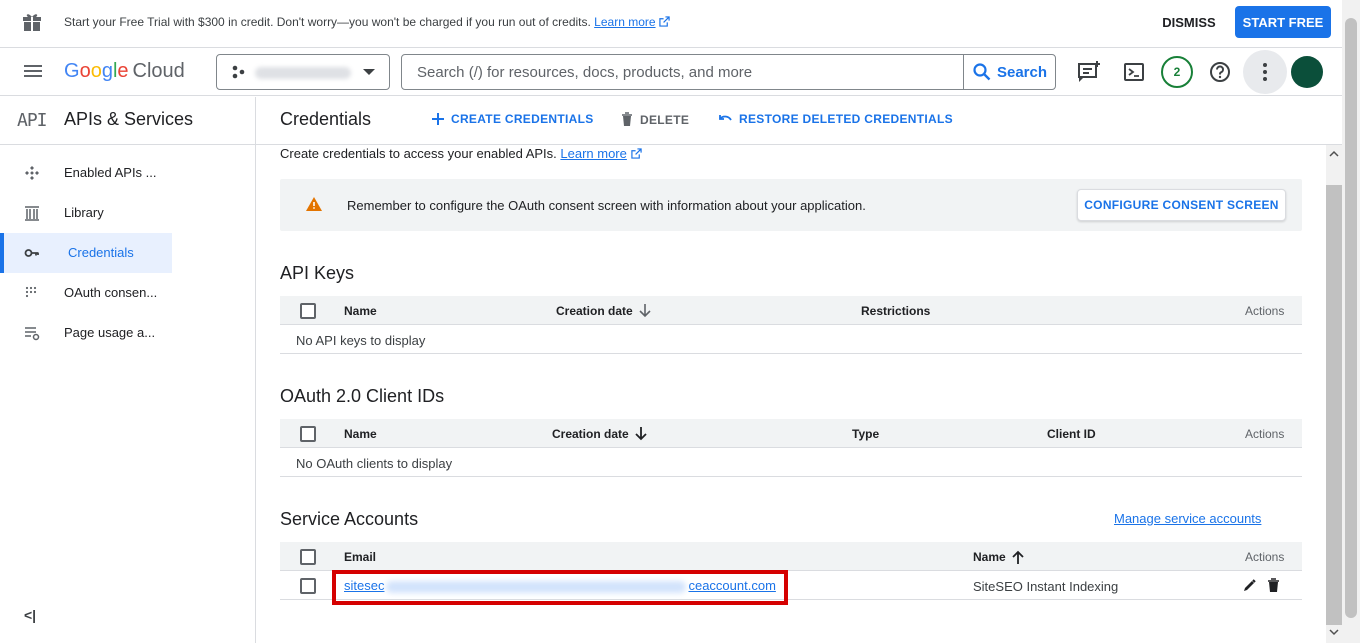  Describe the element at coordinates (32, 213) in the screenshot. I see `library-icon` at that location.